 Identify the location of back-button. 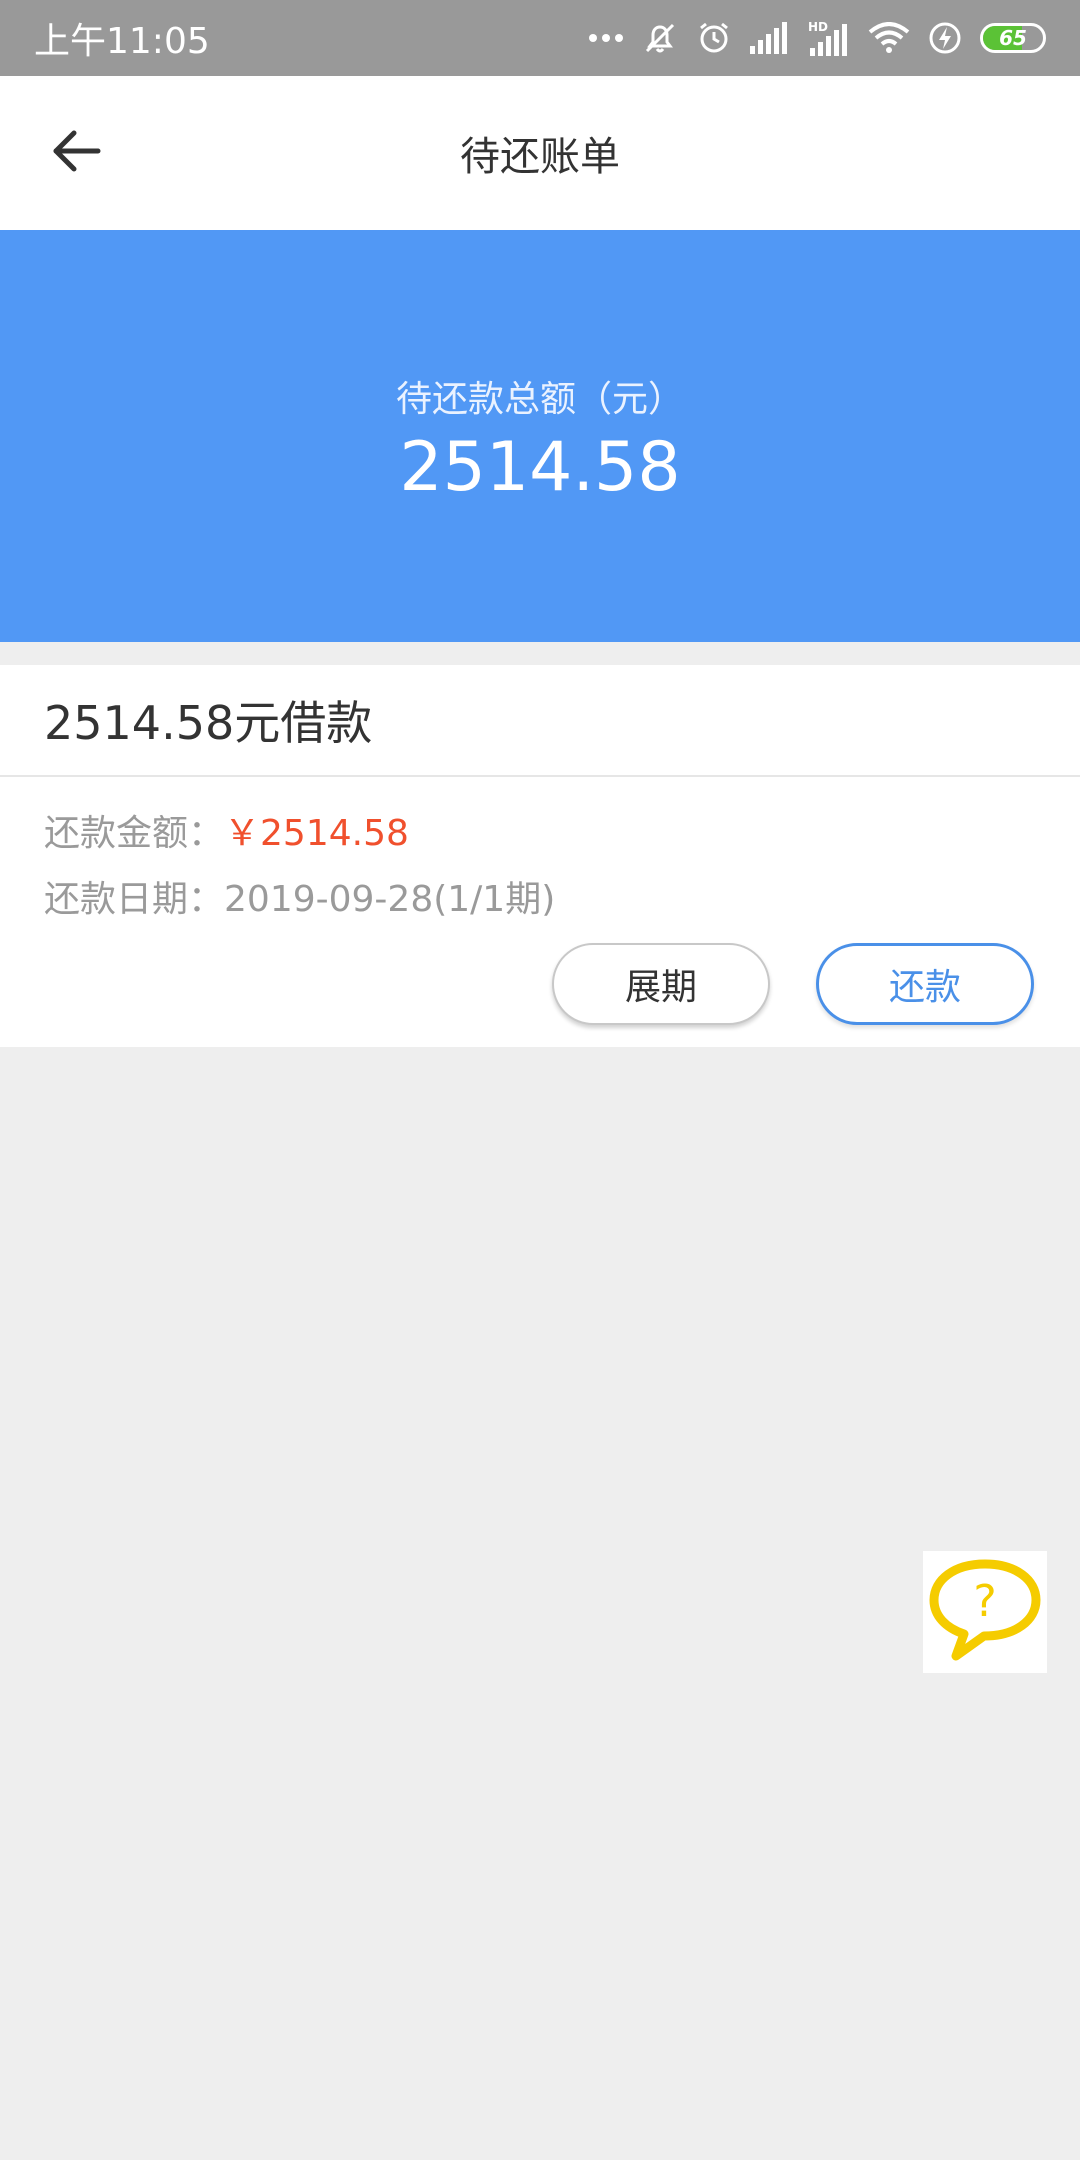
(77, 153).